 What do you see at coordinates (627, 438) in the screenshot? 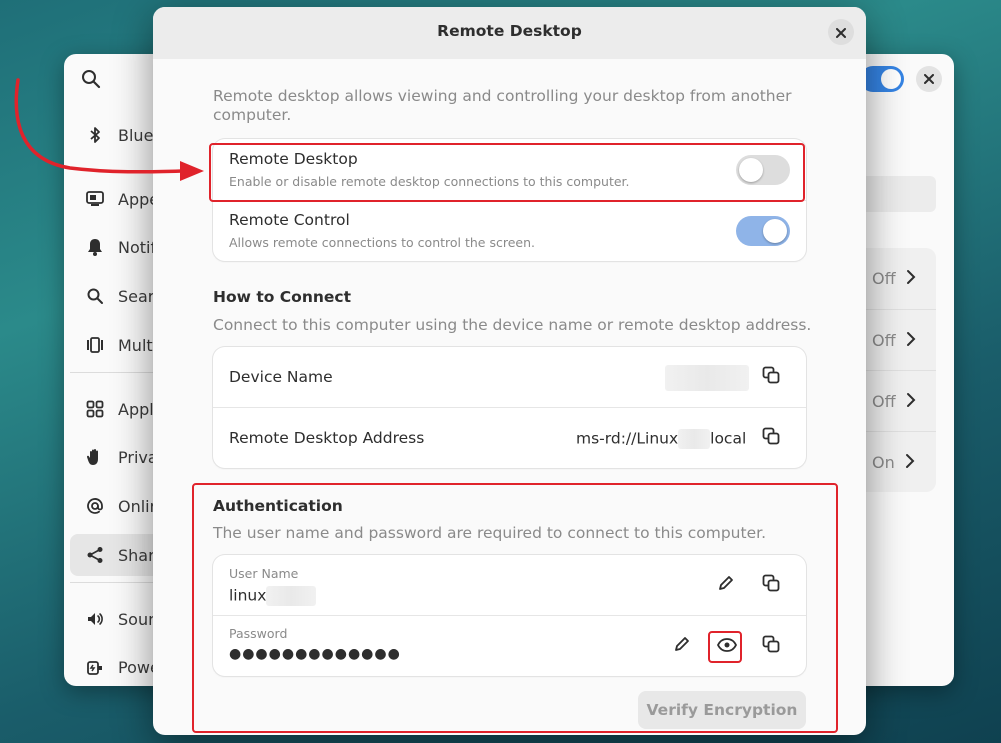
I see `address-prefix: ms-rd://Linux` at bounding box center [627, 438].